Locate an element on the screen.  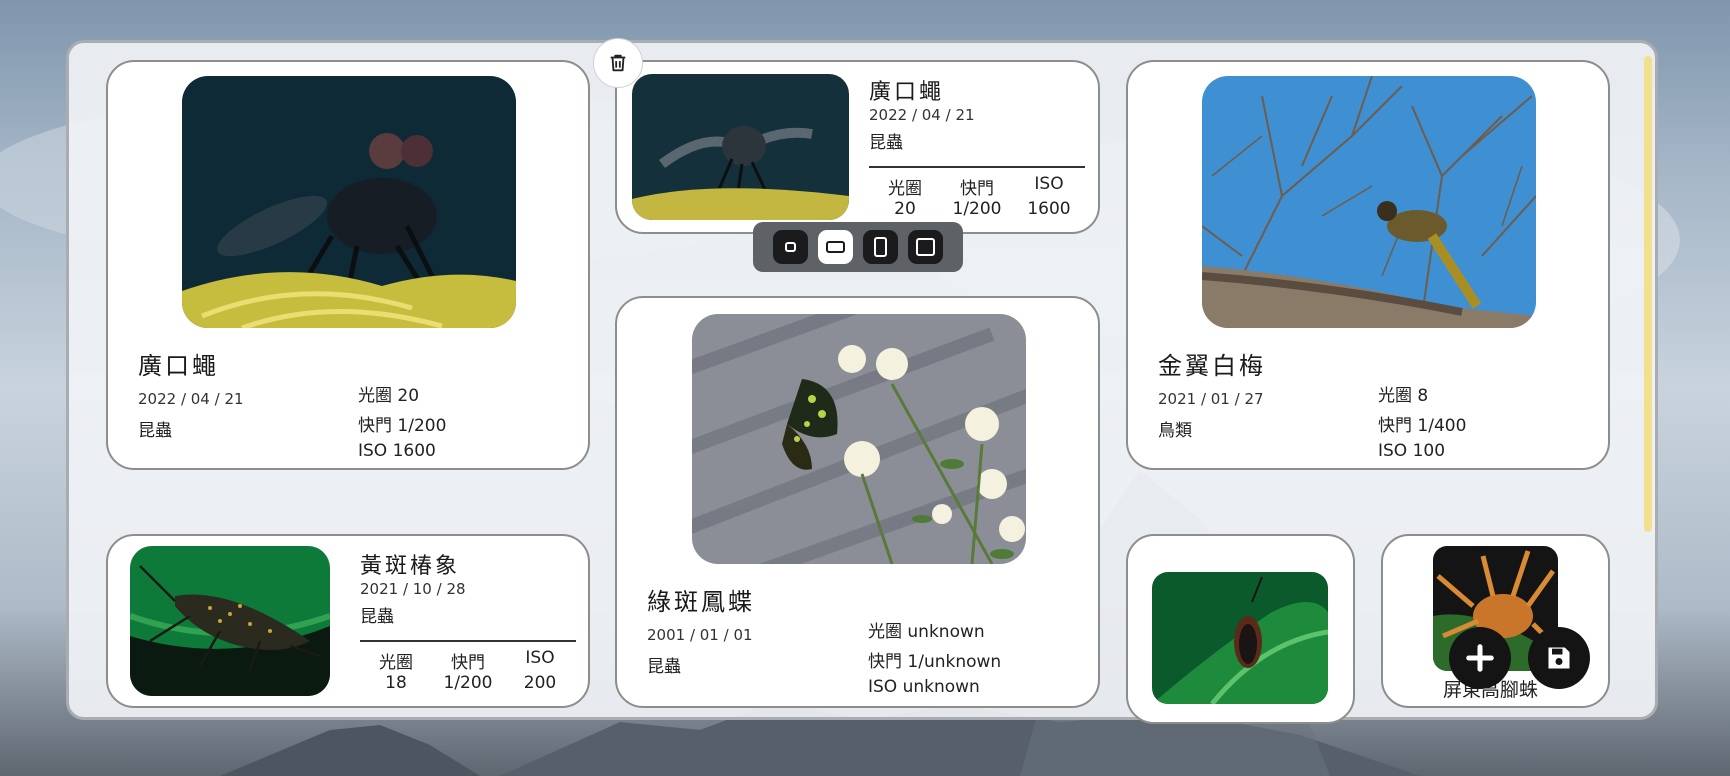
photo-card-beetle is located at coordinates (1240, 629).